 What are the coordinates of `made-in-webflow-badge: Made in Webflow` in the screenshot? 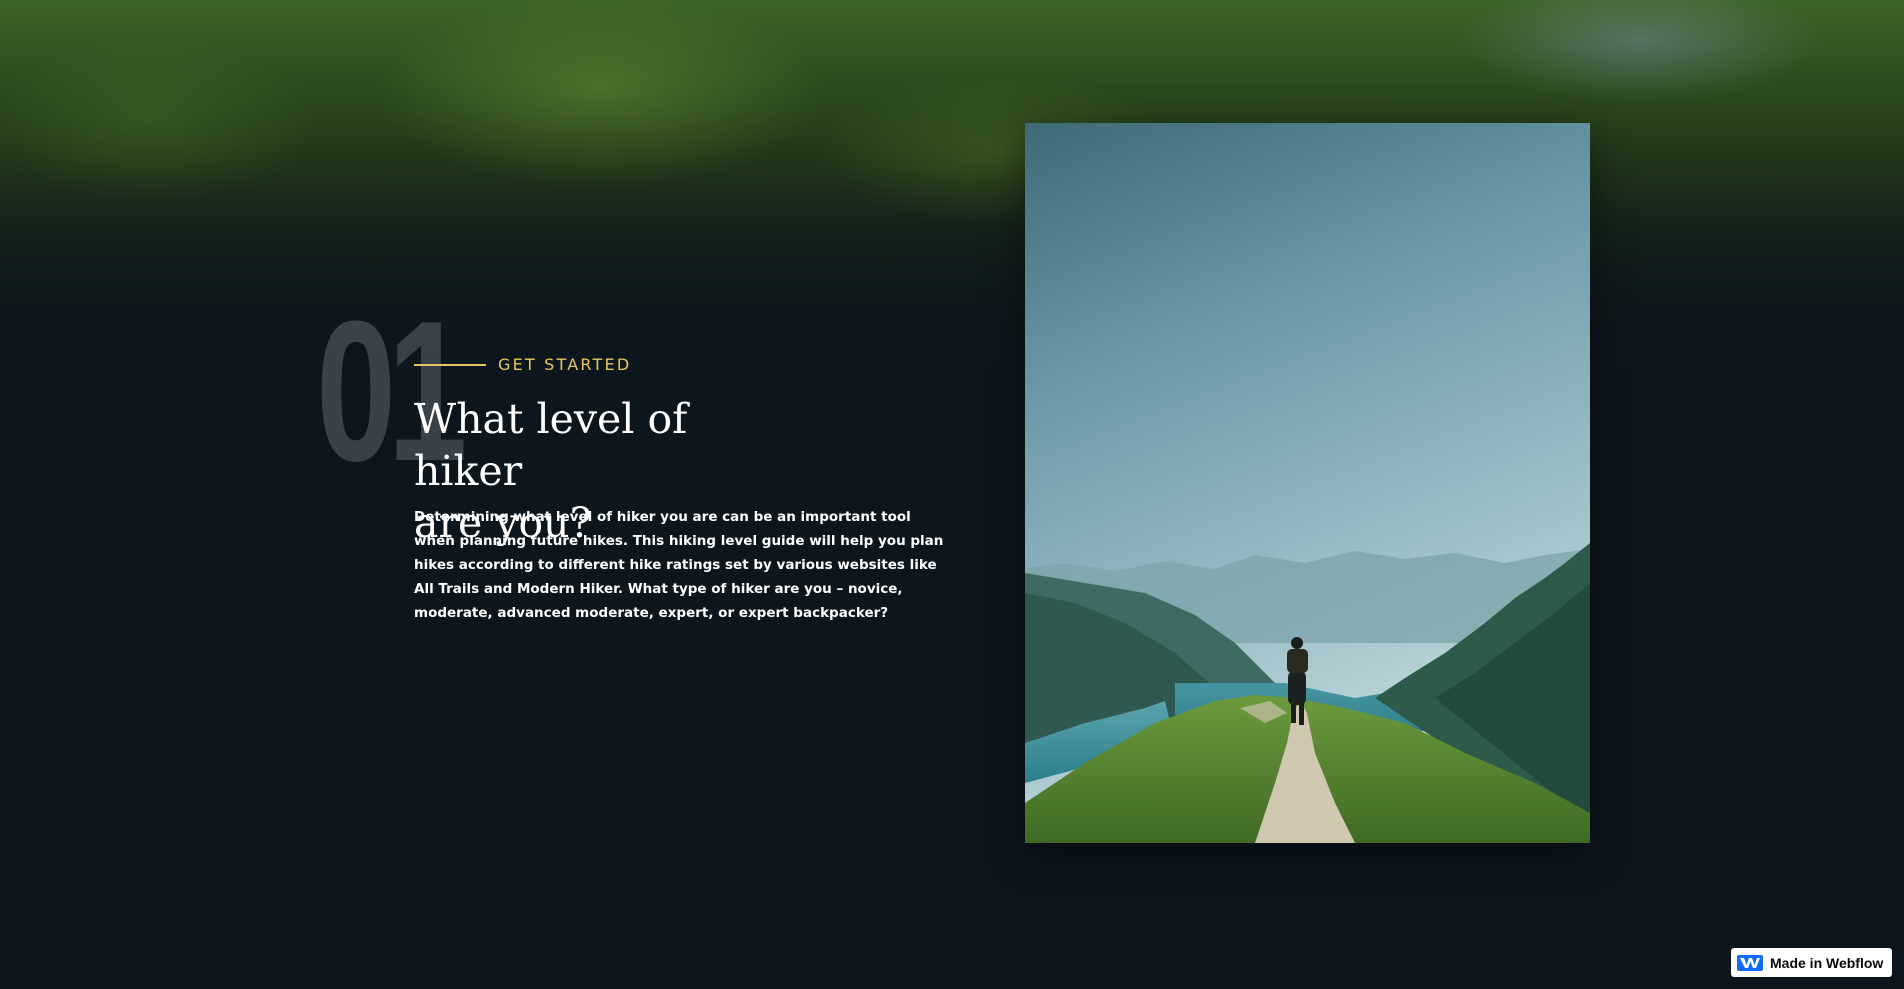 It's located at (1811, 962).